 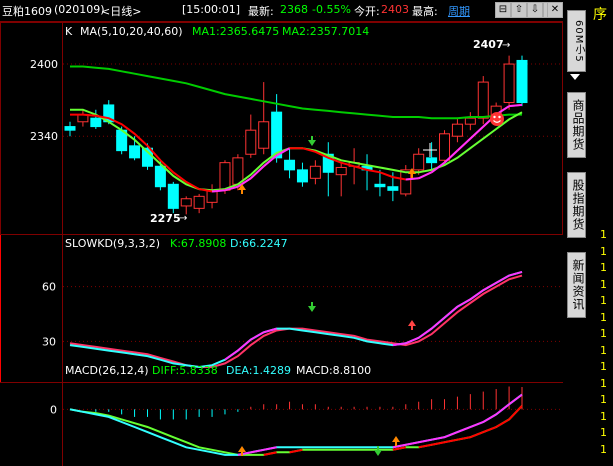 What do you see at coordinates (600, 15) in the screenshot?
I see `corner-label: 序` at bounding box center [600, 15].